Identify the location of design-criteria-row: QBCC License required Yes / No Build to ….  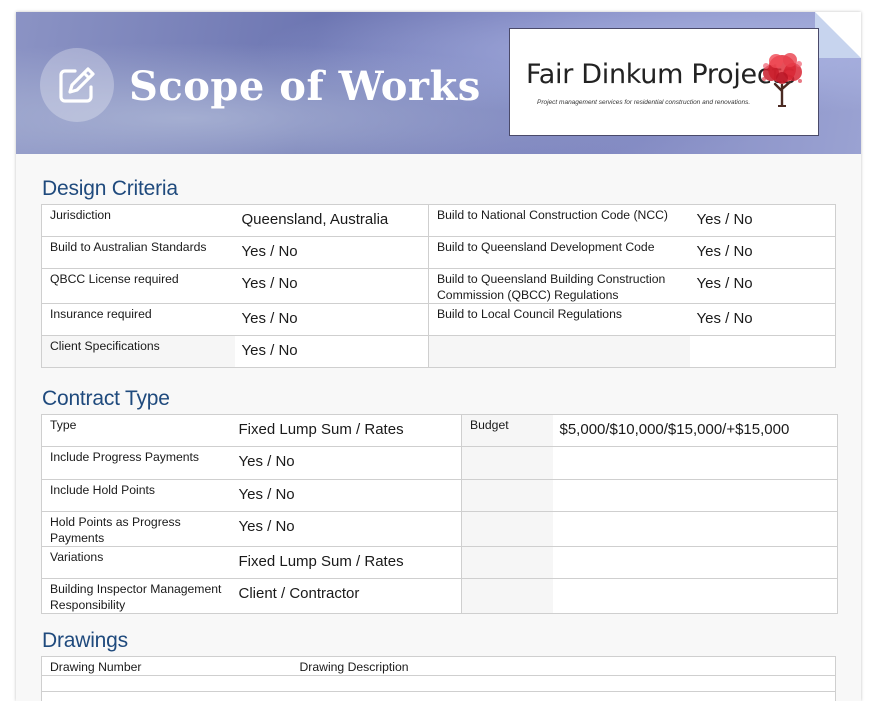
(438, 286).